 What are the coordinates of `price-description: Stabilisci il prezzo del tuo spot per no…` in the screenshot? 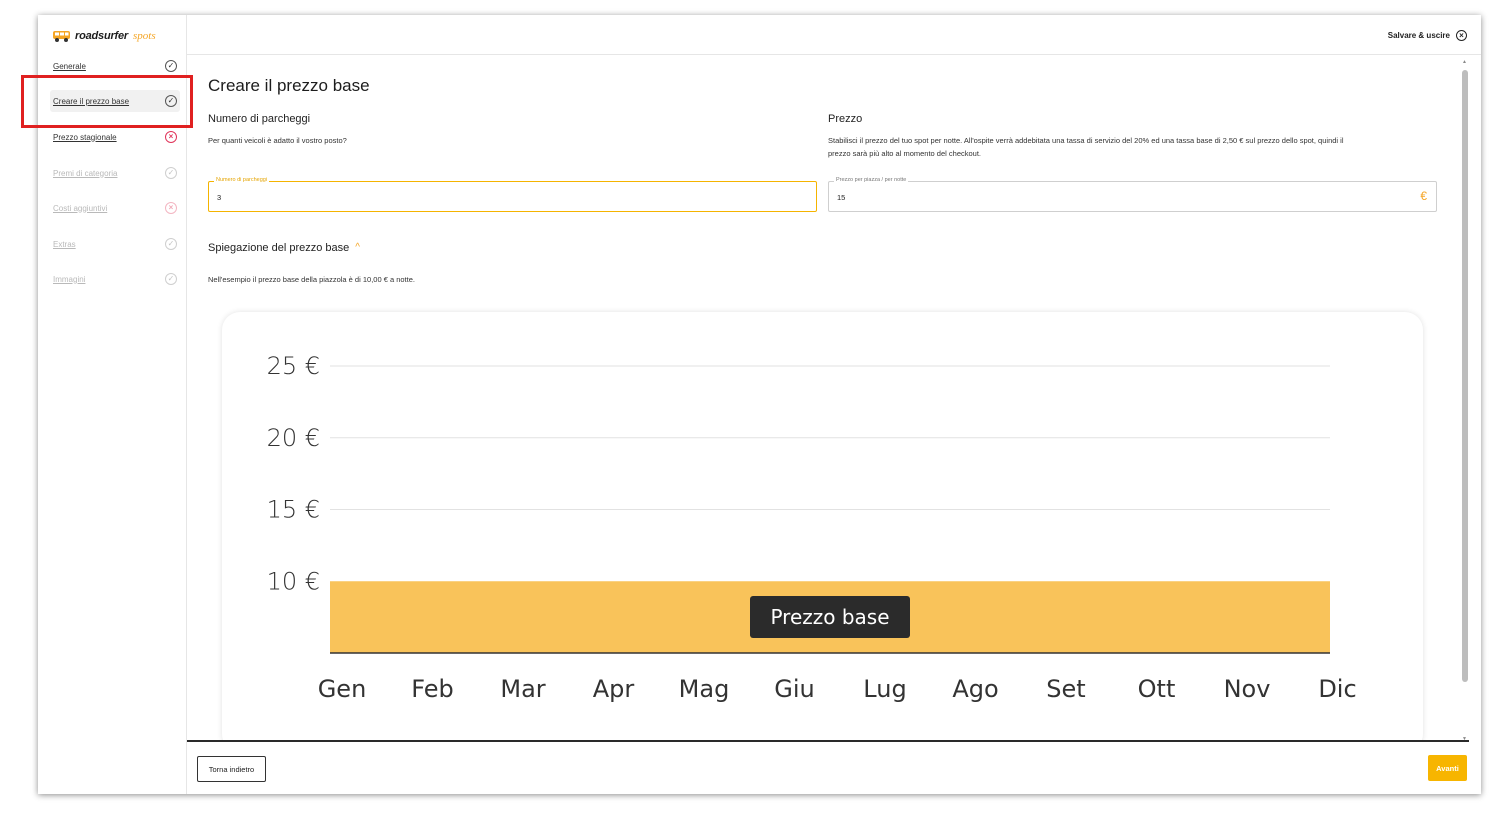 It's located at (1138, 147).